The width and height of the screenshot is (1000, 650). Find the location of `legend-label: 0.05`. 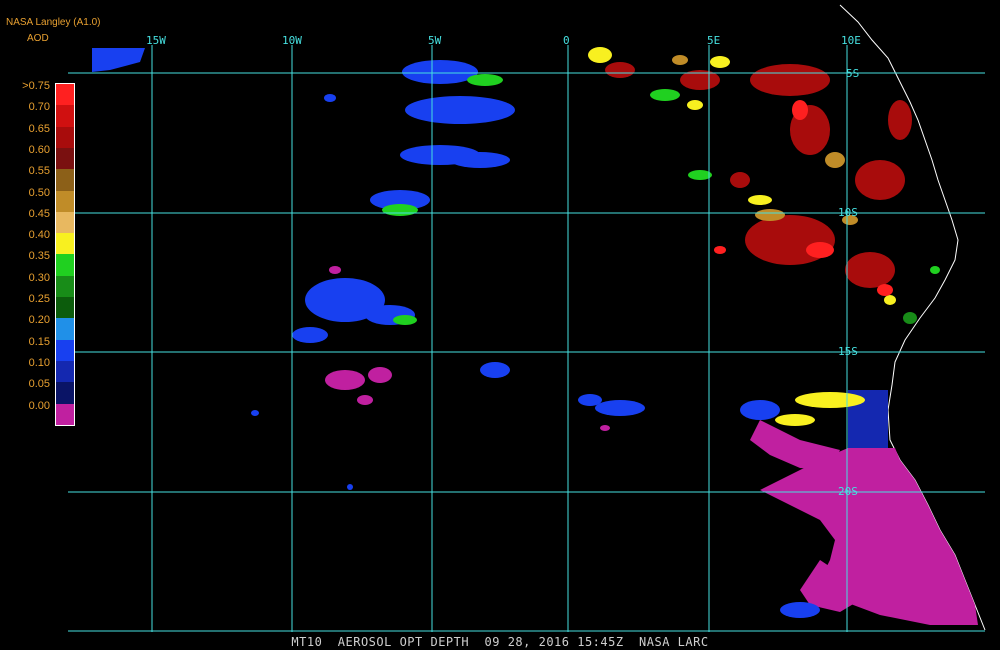

legend-label: 0.05 is located at coordinates (39, 384).